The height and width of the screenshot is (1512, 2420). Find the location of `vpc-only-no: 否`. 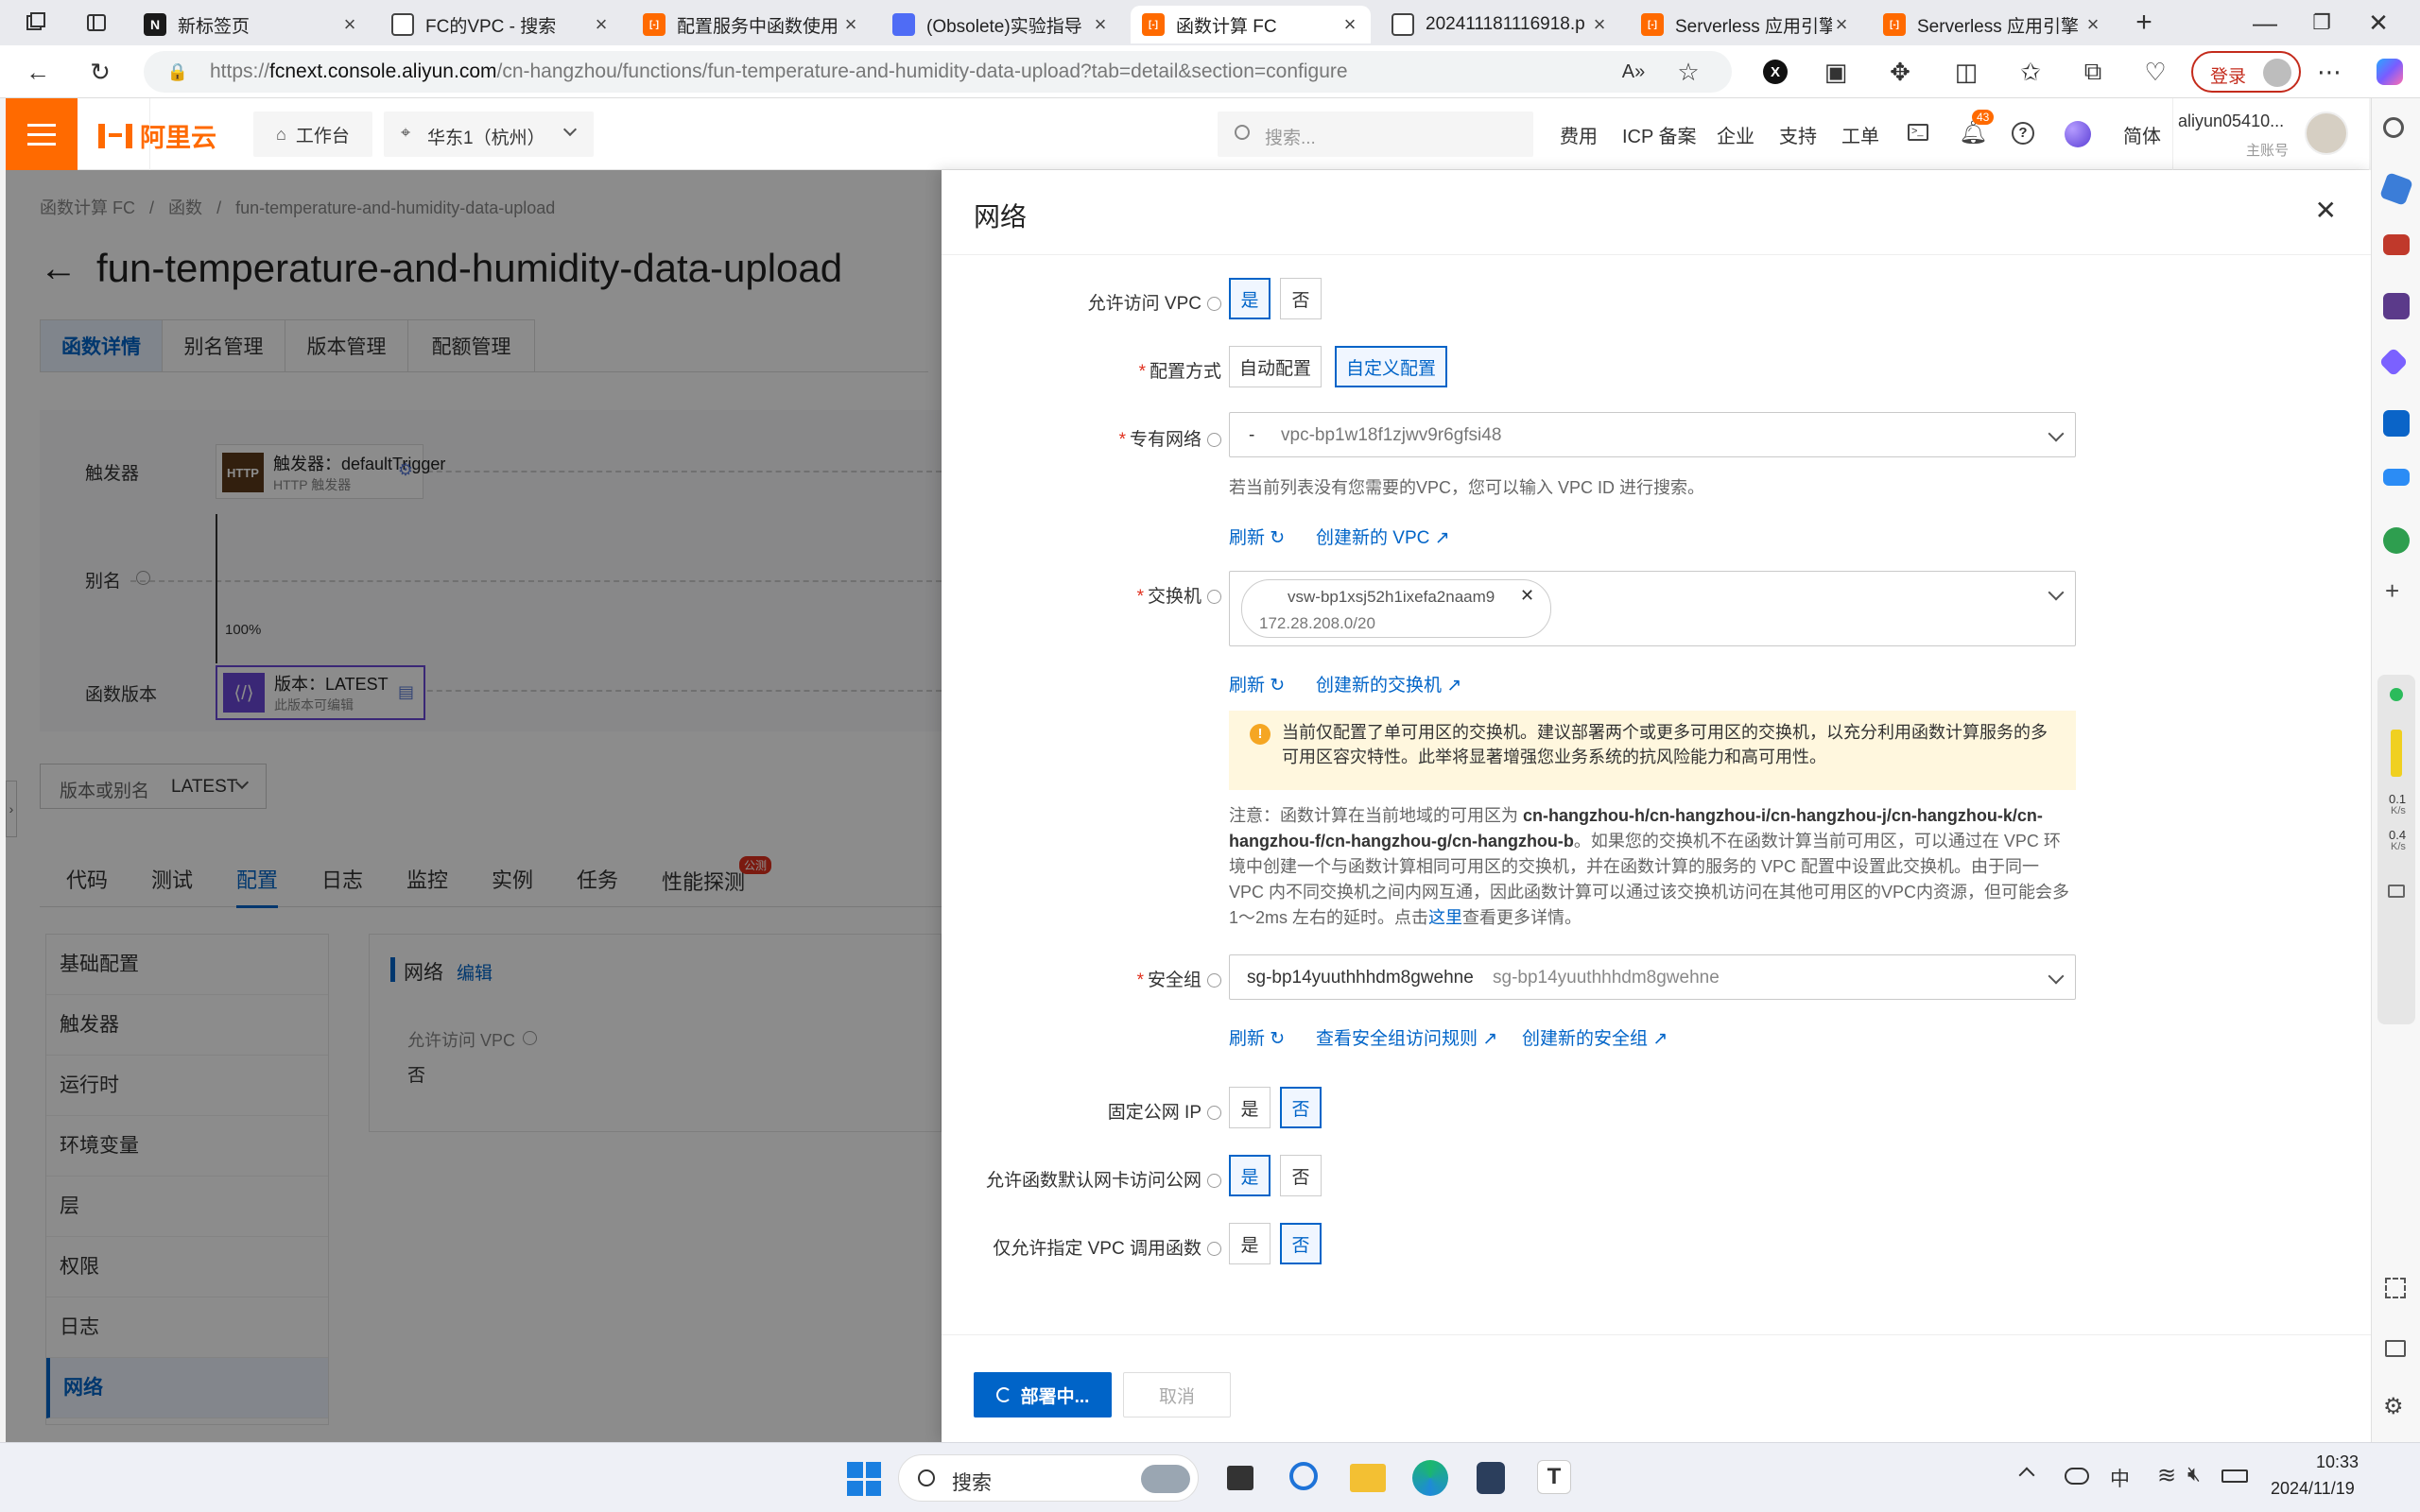

vpc-only-no: 否 is located at coordinates (1301, 1243).